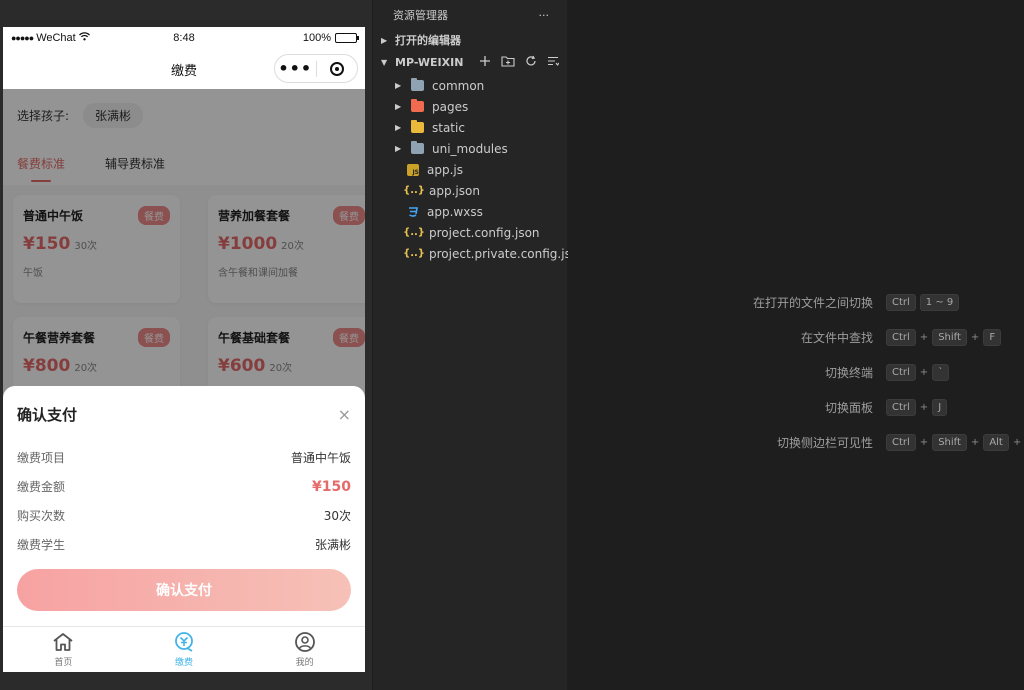 This screenshot has height=690, width=1024. What do you see at coordinates (184, 457) in the screenshot?
I see `sheet-row-item: 缴费项目 普通中午饭` at bounding box center [184, 457].